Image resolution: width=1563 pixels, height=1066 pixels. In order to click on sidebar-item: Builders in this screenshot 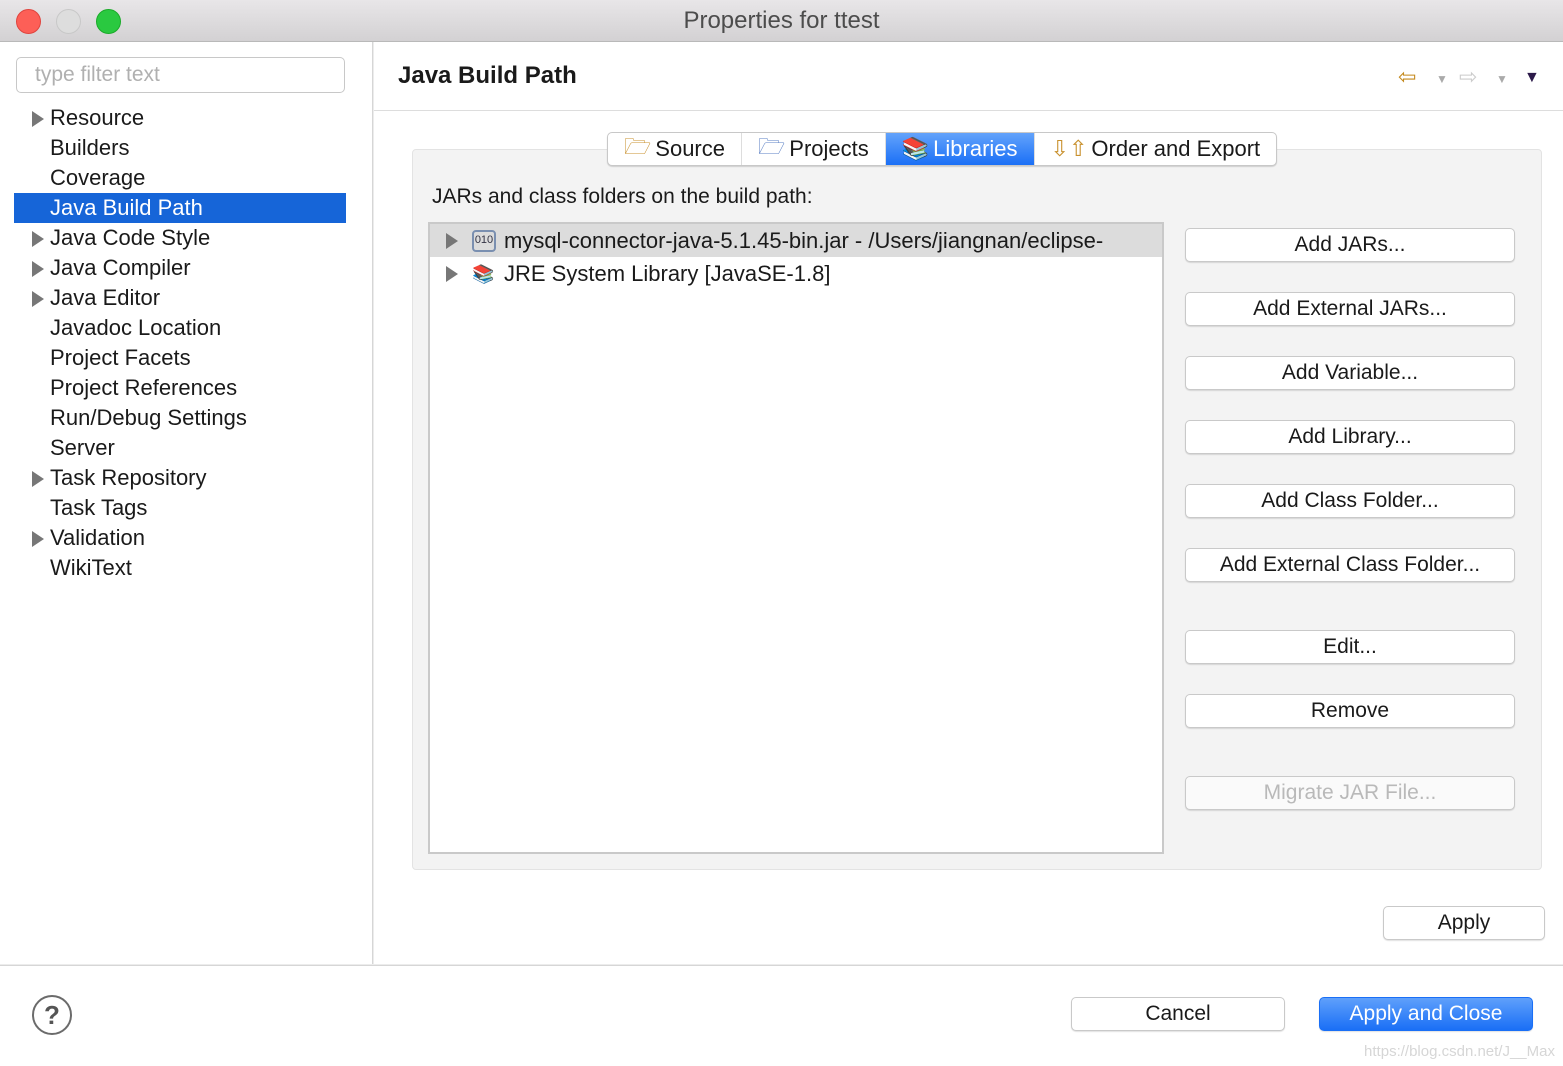, I will do `click(180, 148)`.